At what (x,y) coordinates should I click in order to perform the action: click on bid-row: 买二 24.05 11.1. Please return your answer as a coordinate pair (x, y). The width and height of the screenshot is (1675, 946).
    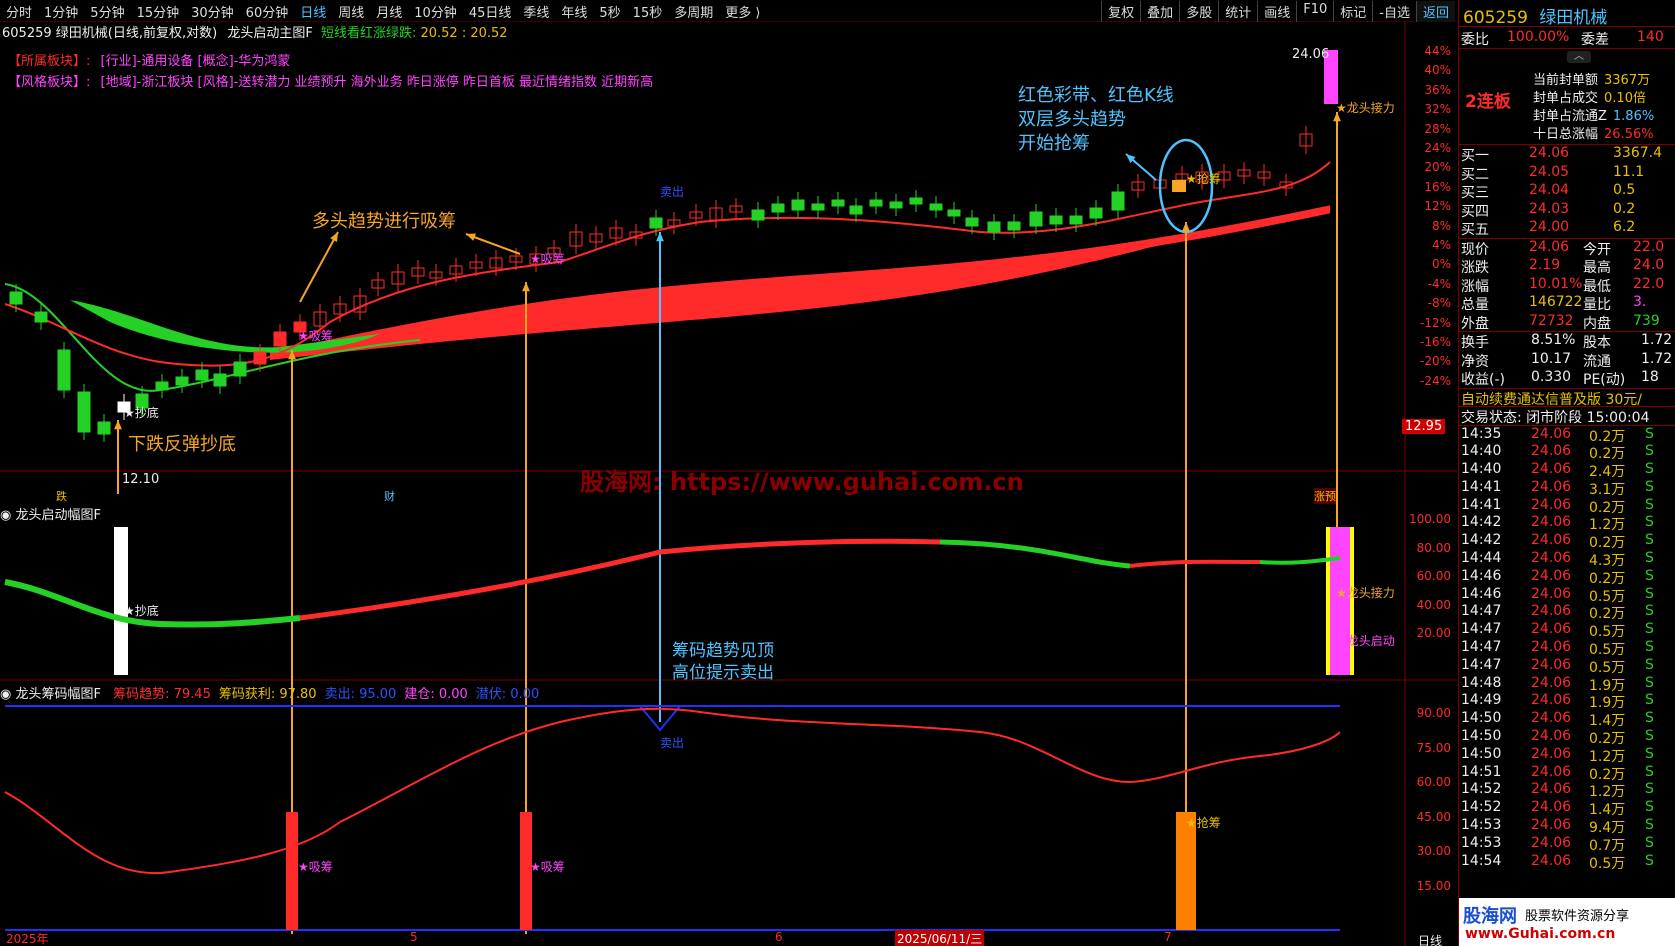
    Looking at the image, I should click on (1567, 173).